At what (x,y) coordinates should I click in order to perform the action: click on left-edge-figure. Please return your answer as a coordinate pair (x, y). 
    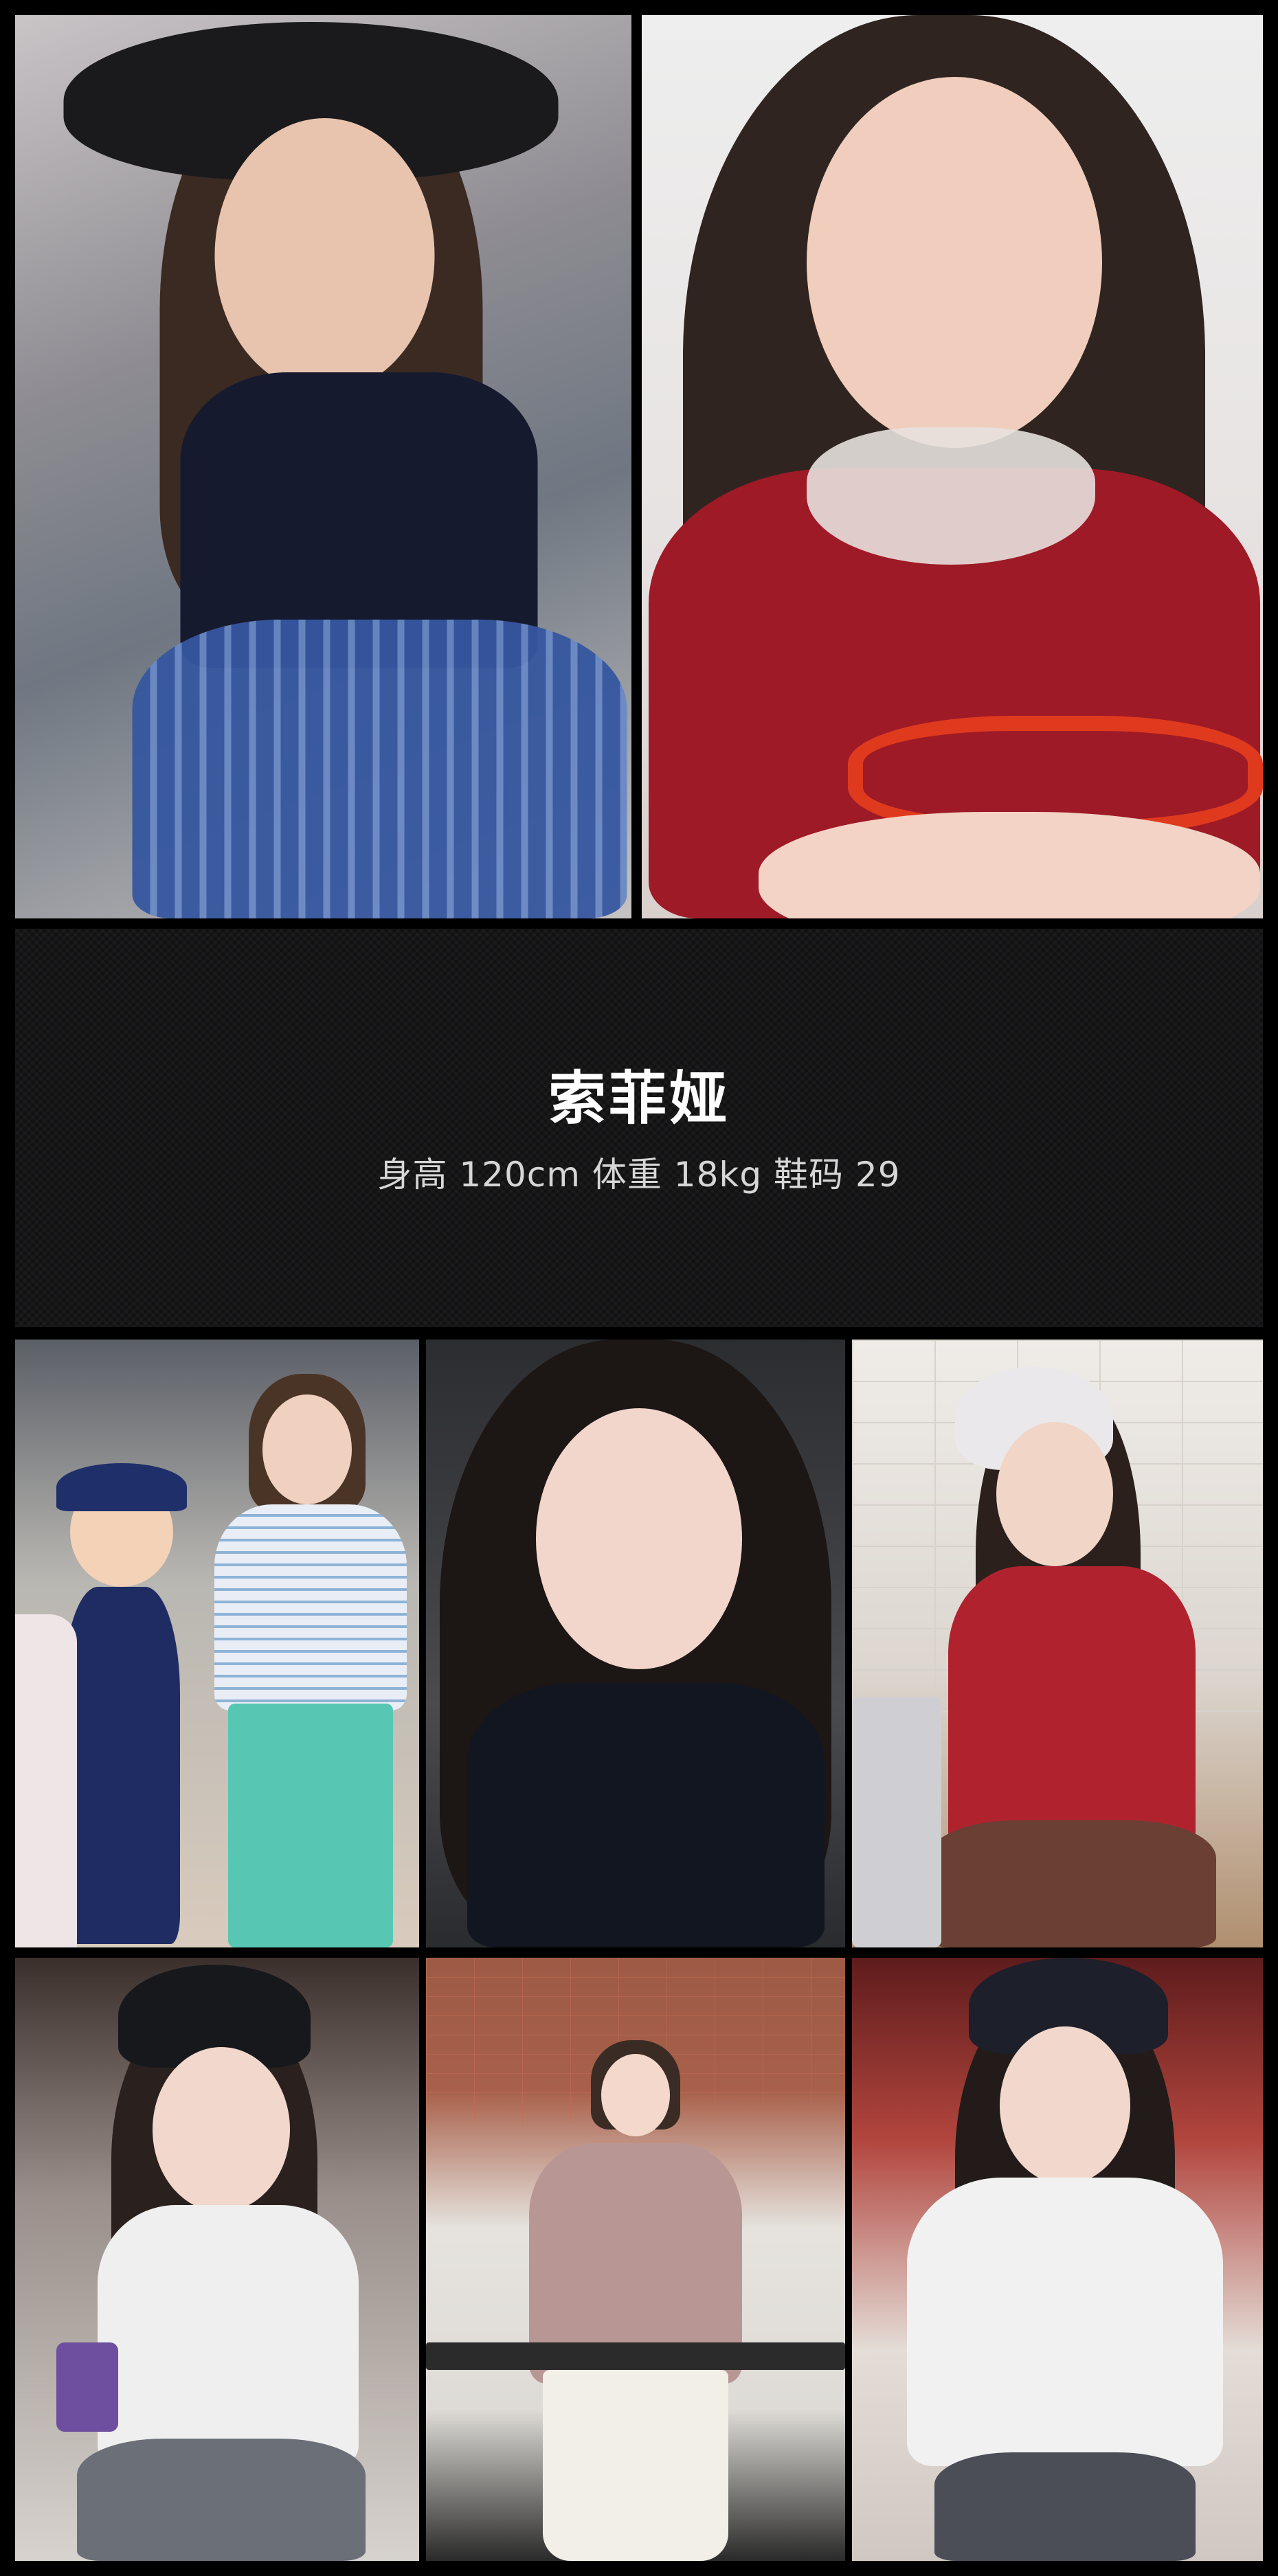
    Looking at the image, I should click on (46, 1780).